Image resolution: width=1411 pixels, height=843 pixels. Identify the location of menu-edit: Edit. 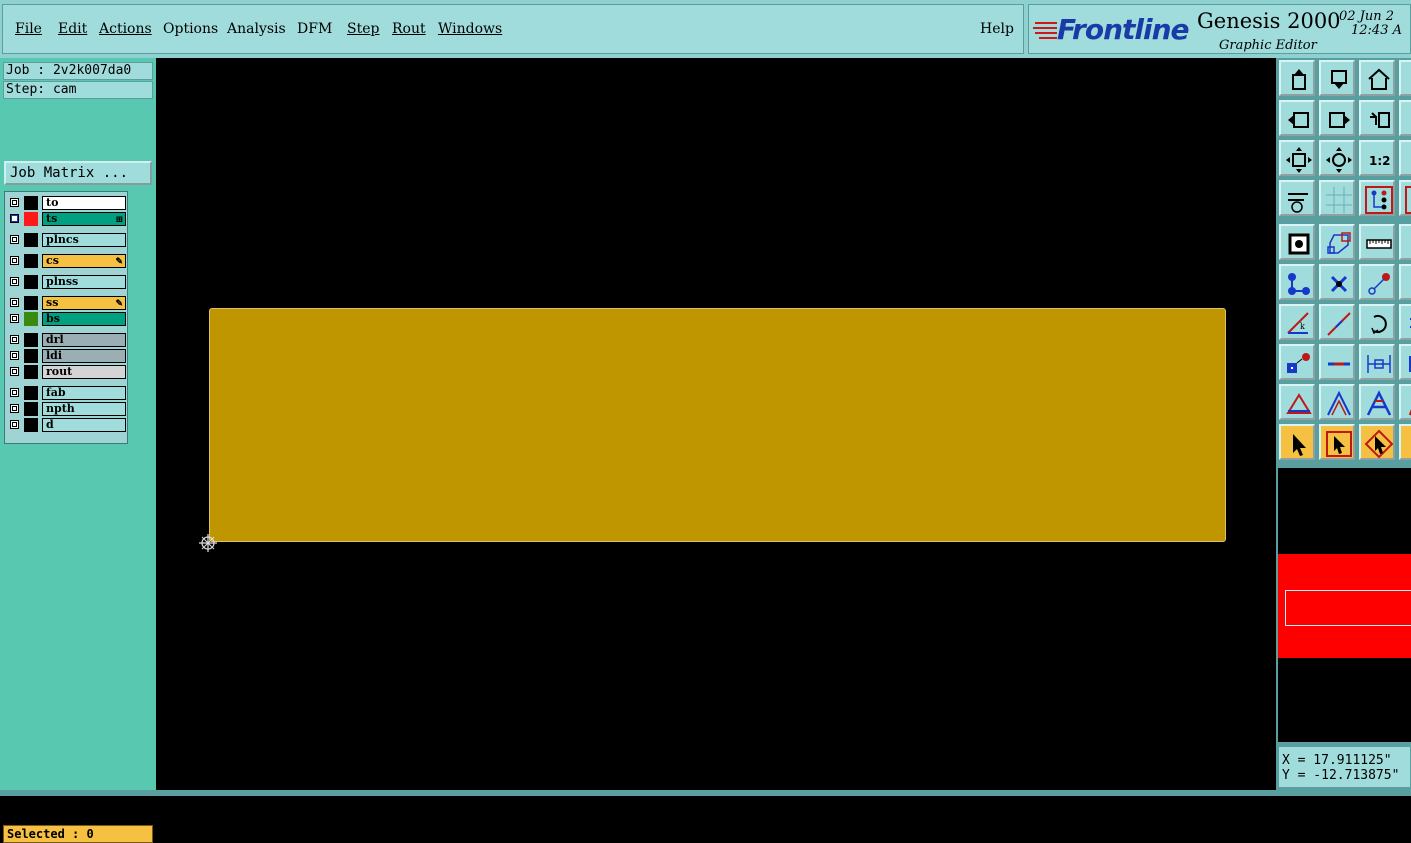
(72, 29).